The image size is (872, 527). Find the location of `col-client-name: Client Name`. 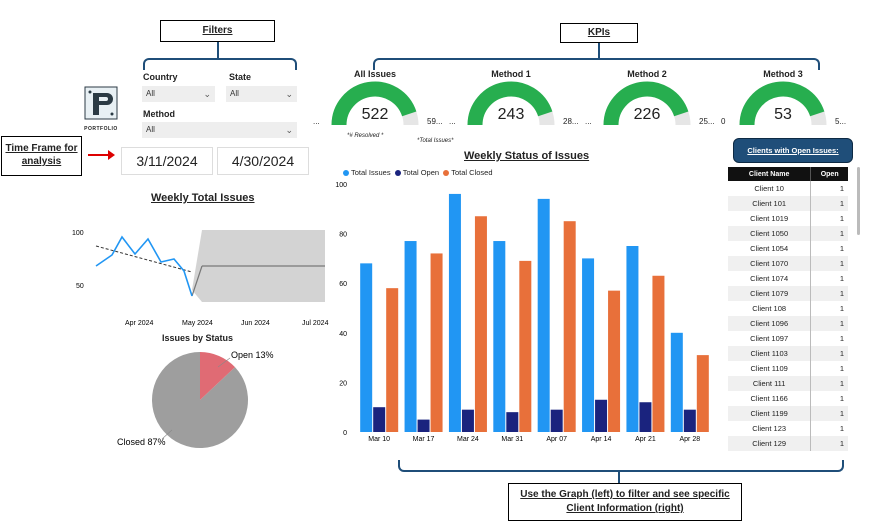

col-client-name: Client Name is located at coordinates (769, 174).